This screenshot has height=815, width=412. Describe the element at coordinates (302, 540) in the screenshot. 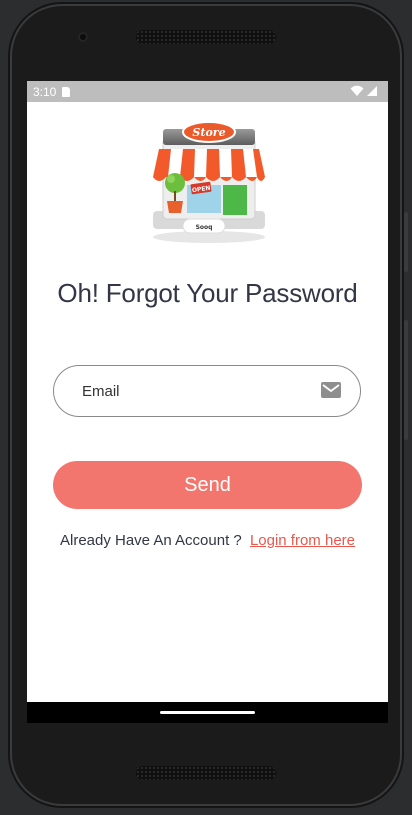

I see `login-link: Login from here` at that location.